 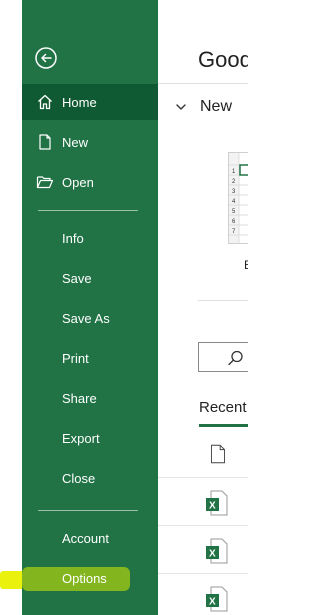 I want to click on nav-item-home: Home, so click(x=90, y=102).